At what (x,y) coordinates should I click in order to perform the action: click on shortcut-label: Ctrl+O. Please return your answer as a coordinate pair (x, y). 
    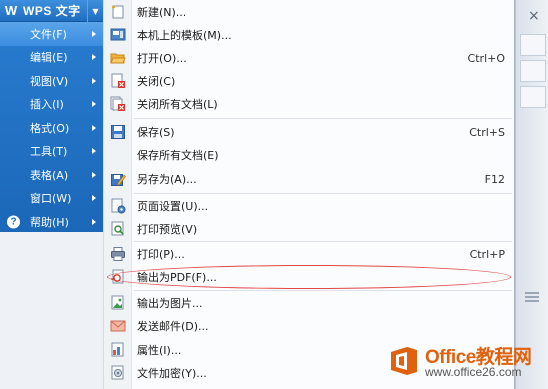
    Looking at the image, I should click on (486, 58).